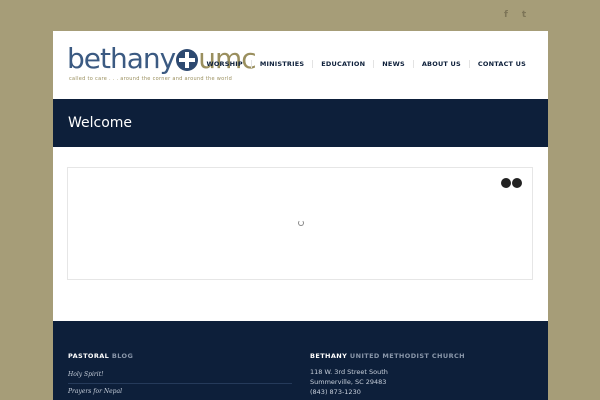 The image size is (600, 400). What do you see at coordinates (349, 372) in the screenshot?
I see `church-address-line: 118 W. 3rd Street South` at bounding box center [349, 372].